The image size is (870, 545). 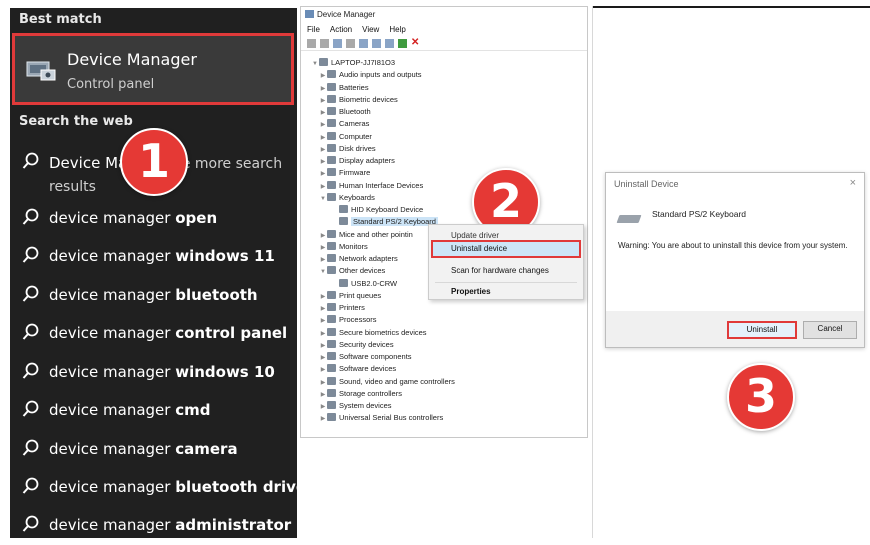 What do you see at coordinates (358, 259) in the screenshot?
I see `tree-item: ▶ Network adapters` at bounding box center [358, 259].